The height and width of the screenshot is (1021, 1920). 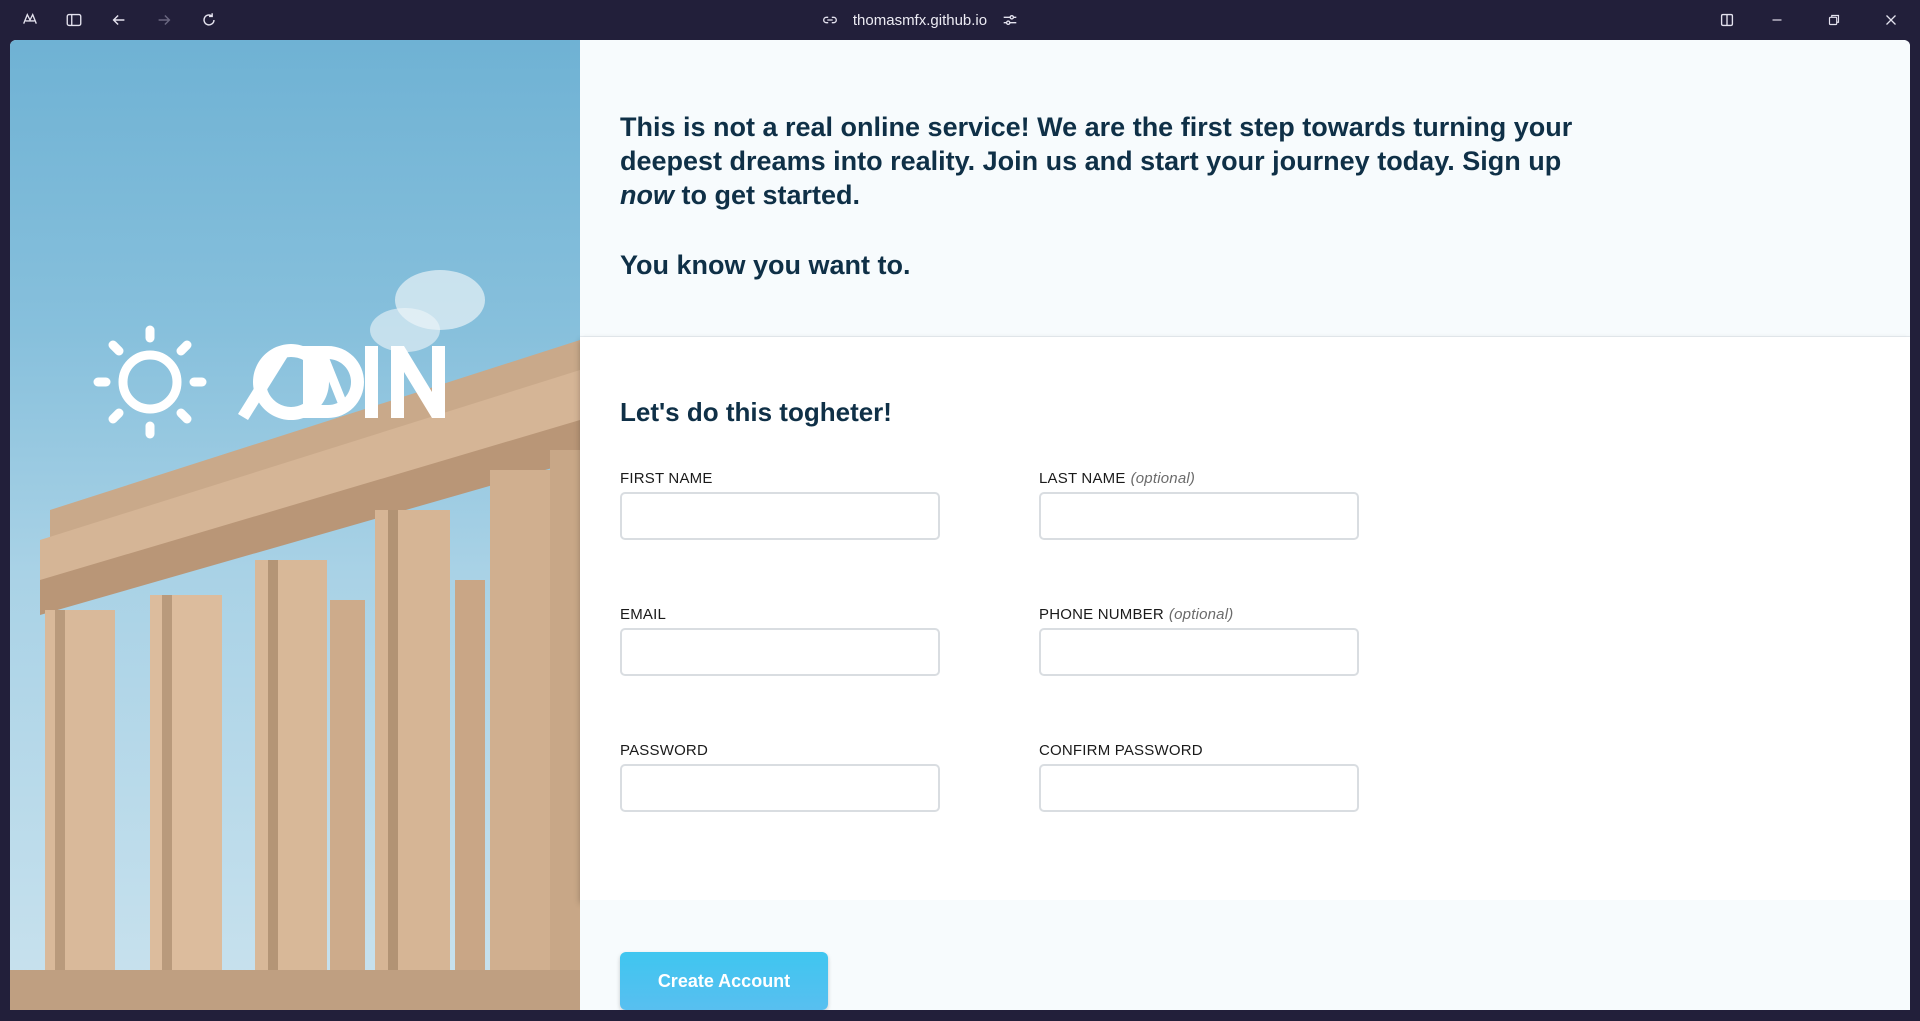 I want to click on last-name-field-group: LAST NAME (optional), so click(x=1199, y=505).